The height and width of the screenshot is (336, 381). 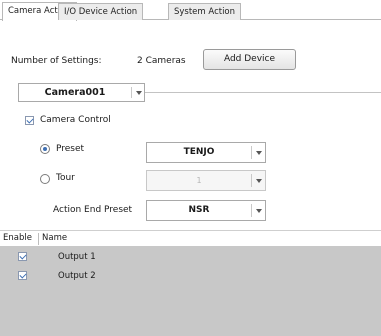 I want to click on tour-radio, so click(x=45, y=179).